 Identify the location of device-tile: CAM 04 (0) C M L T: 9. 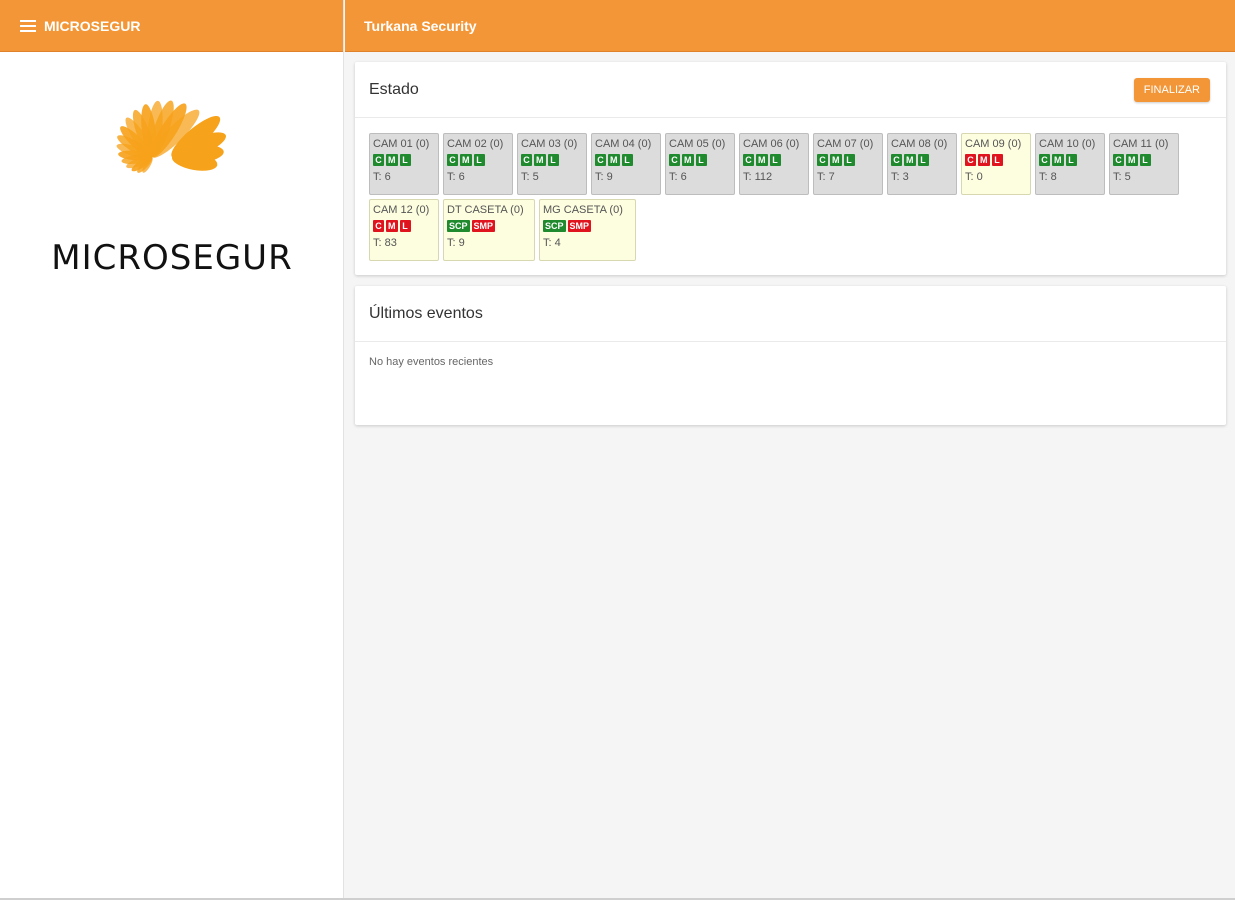
(626, 164).